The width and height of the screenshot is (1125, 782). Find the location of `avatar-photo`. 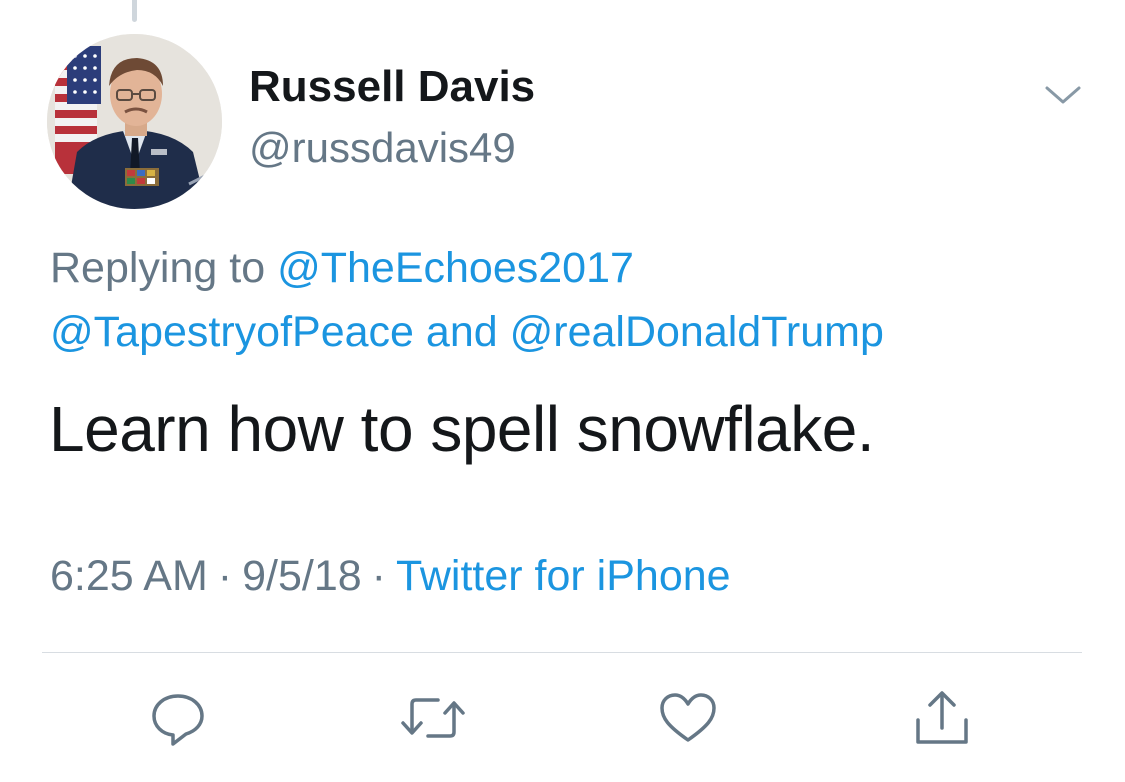

avatar-photo is located at coordinates (134, 121).